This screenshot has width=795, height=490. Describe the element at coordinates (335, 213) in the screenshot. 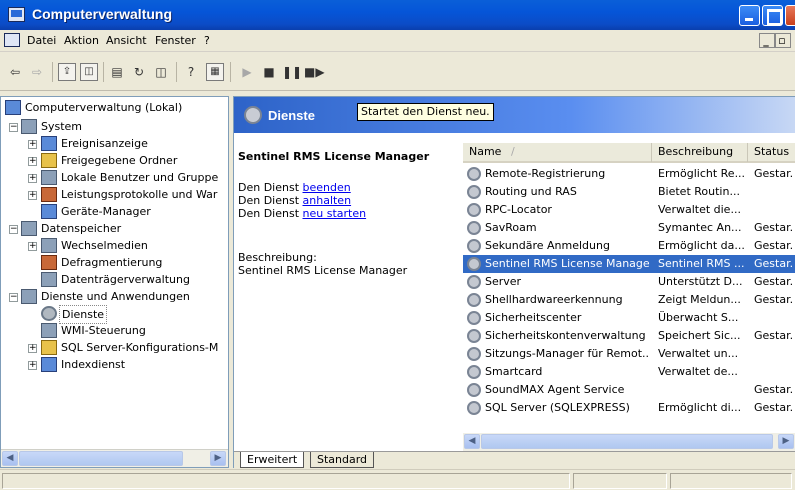

I see `restart-link: neu starten` at that location.